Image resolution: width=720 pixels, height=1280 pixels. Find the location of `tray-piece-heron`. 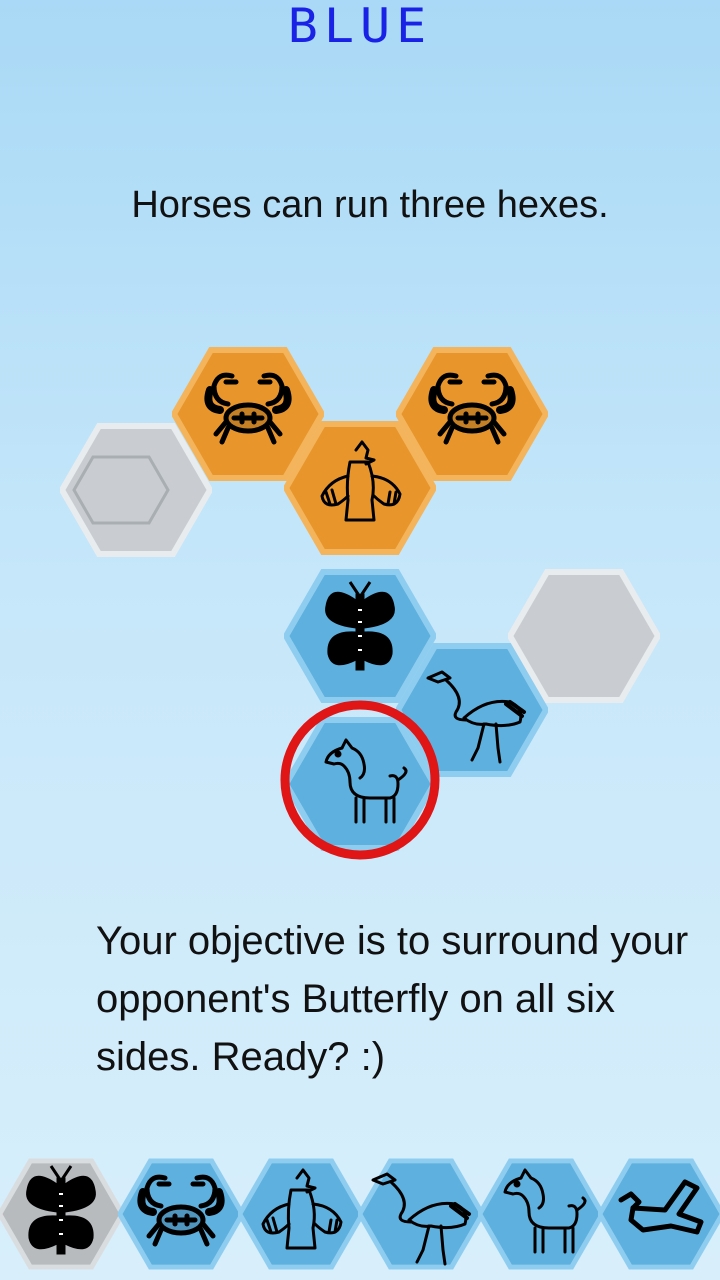

tray-piece-heron is located at coordinates (421, 1214).